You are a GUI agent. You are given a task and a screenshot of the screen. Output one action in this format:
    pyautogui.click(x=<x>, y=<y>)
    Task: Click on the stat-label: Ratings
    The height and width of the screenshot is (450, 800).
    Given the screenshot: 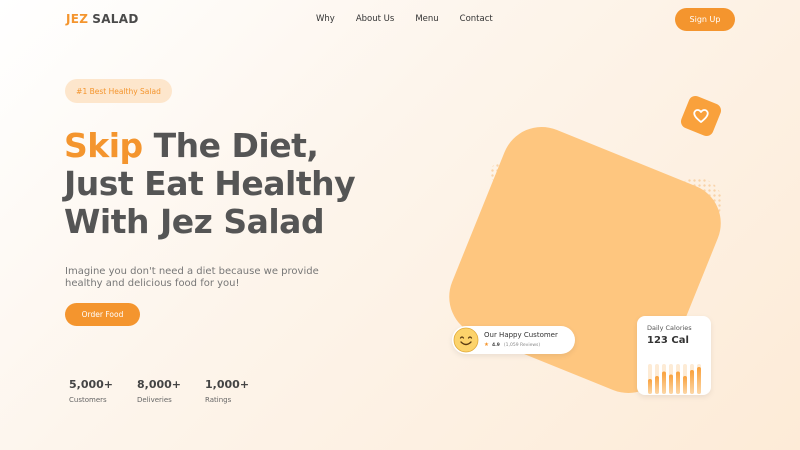 What is the action you would take?
    pyautogui.click(x=218, y=400)
    